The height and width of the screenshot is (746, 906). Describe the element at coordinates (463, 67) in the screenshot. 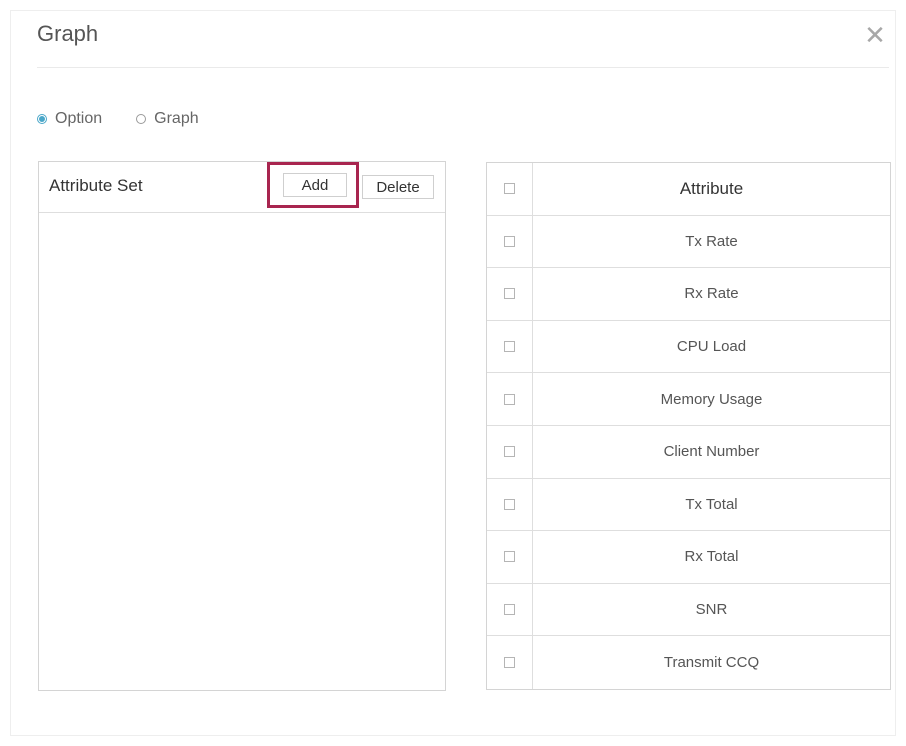

I see `title-divider` at that location.